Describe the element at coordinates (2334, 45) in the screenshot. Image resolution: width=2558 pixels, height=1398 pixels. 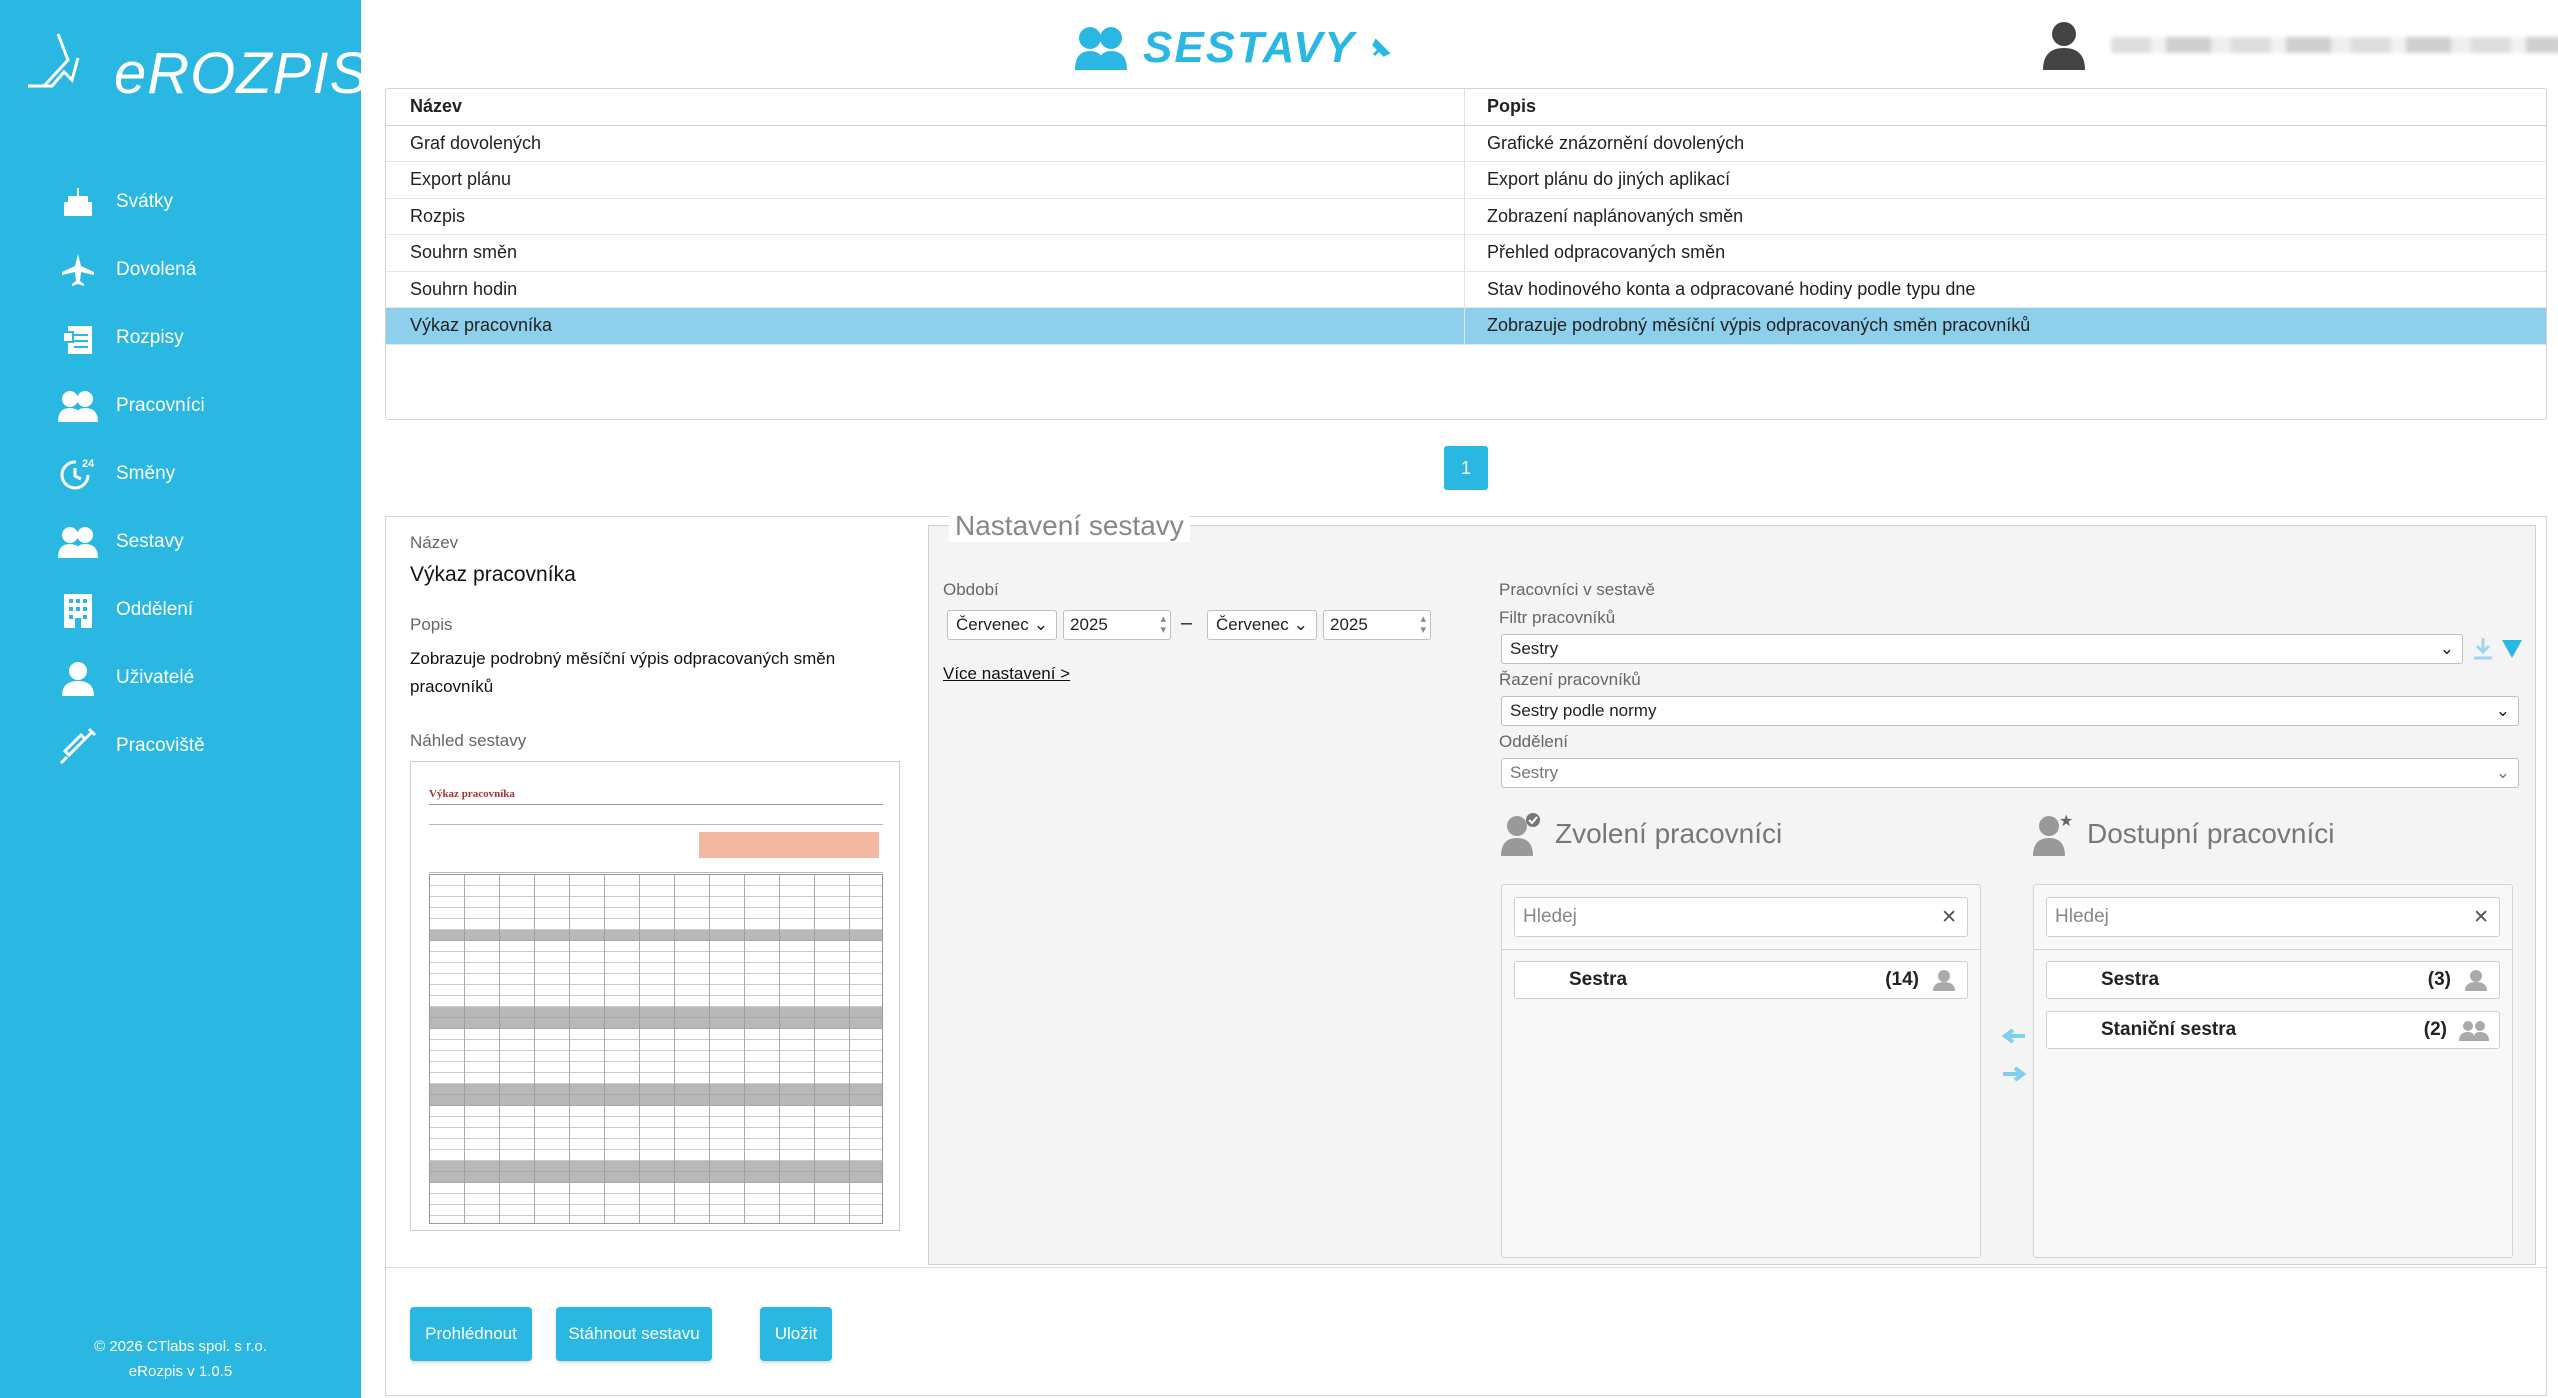
I see `user-name-redacted` at that location.